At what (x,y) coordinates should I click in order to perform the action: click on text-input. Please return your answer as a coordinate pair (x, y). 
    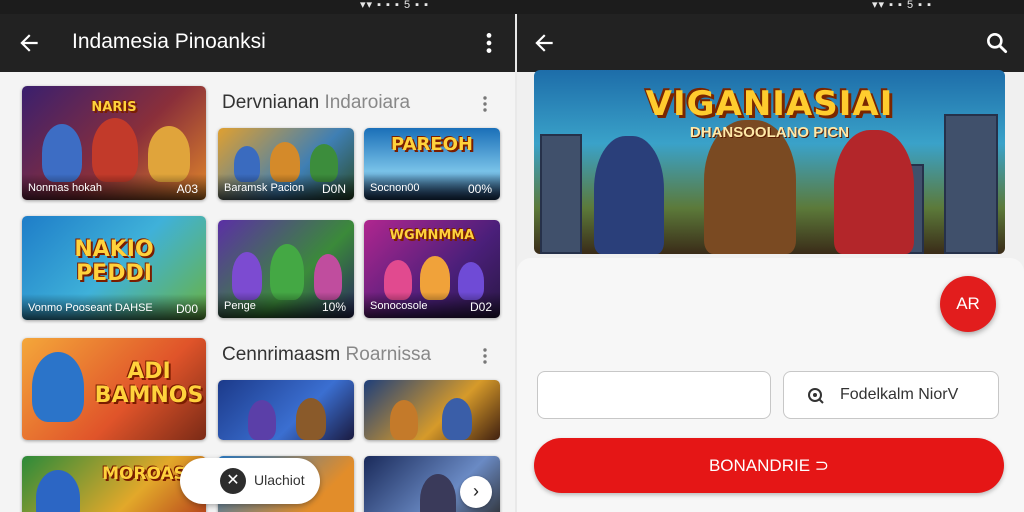
    Looking at the image, I should click on (654, 395).